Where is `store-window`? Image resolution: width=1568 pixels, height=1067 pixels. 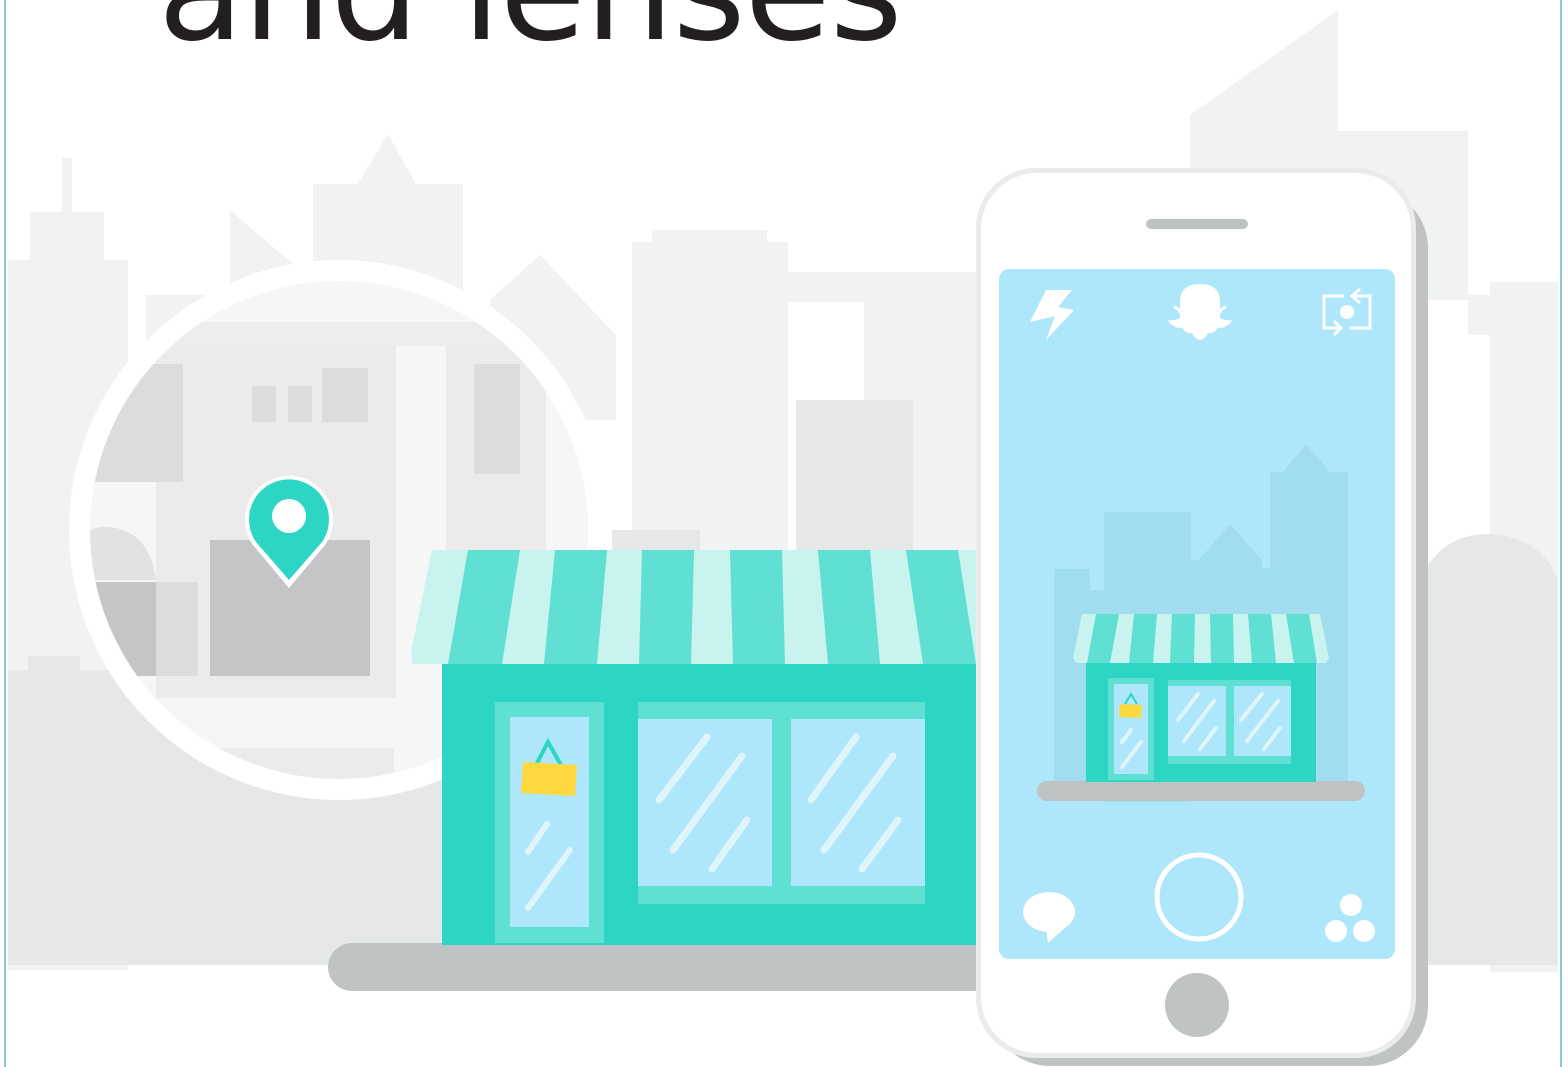 store-window is located at coordinates (781, 803).